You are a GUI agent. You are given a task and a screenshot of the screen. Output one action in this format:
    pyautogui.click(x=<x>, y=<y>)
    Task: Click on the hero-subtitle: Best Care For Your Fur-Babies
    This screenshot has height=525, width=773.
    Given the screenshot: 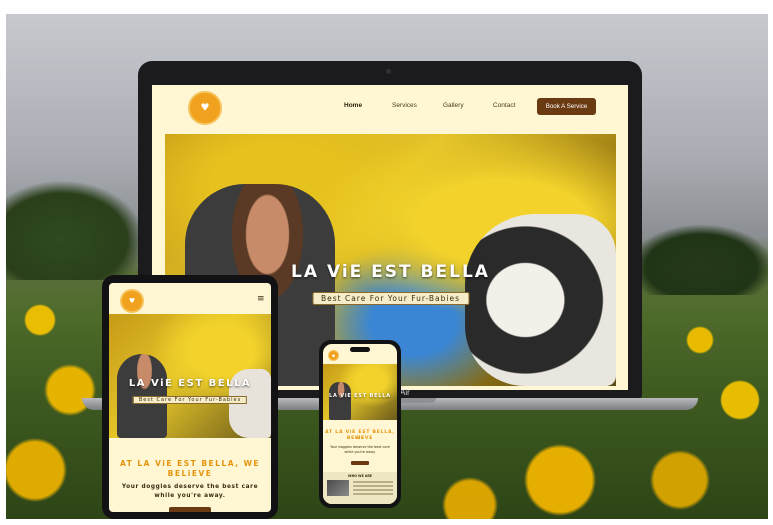 What is the action you would take?
    pyautogui.click(x=390, y=298)
    